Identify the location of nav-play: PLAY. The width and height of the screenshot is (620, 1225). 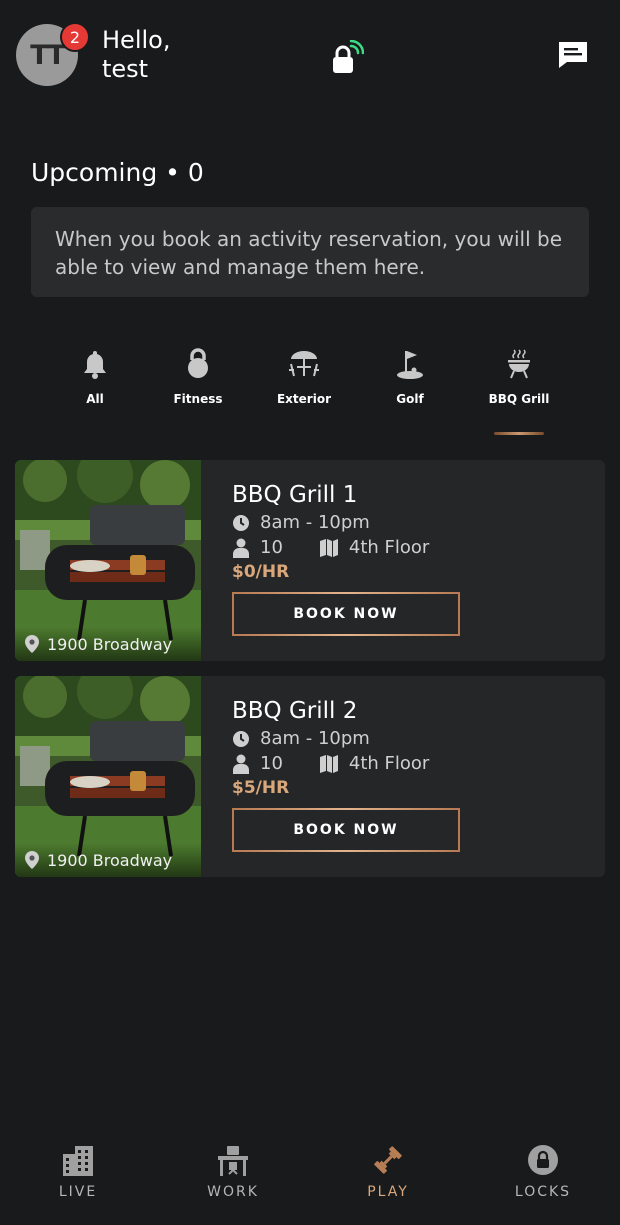
(388, 1172).